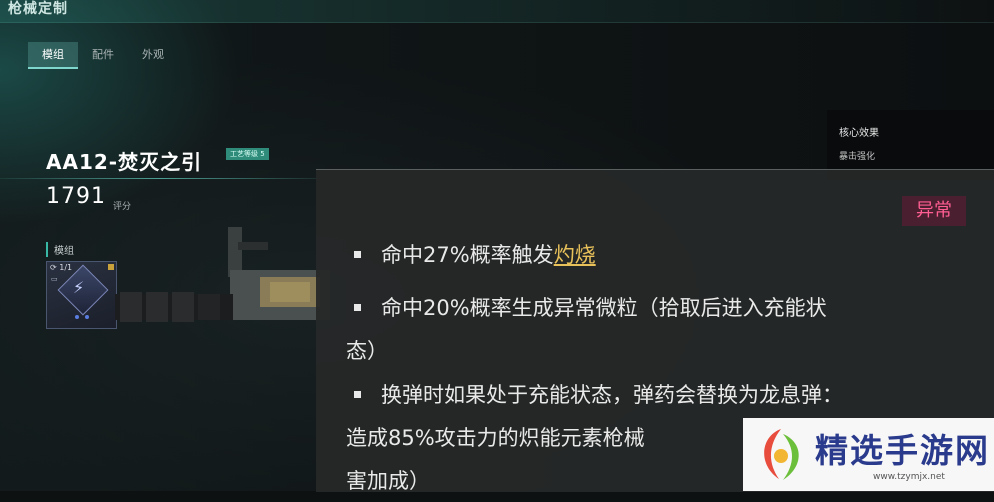 This screenshot has width=994, height=502. I want to click on tab-appearance: 外观, so click(153, 54).